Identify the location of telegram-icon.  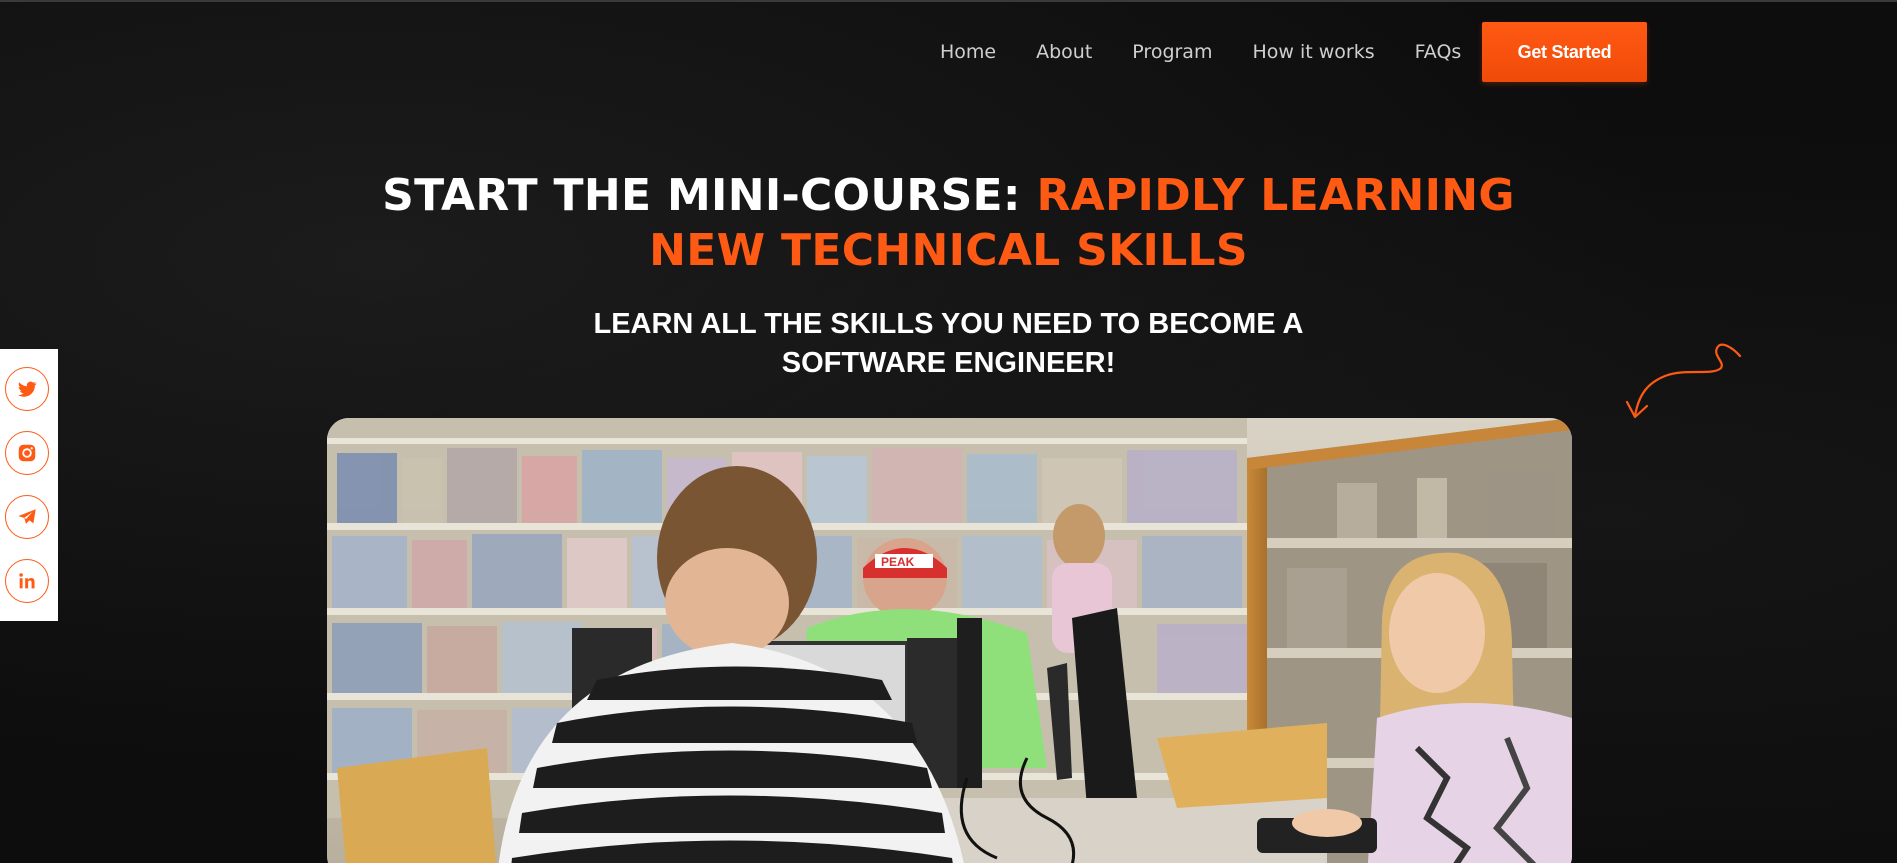
(27, 516).